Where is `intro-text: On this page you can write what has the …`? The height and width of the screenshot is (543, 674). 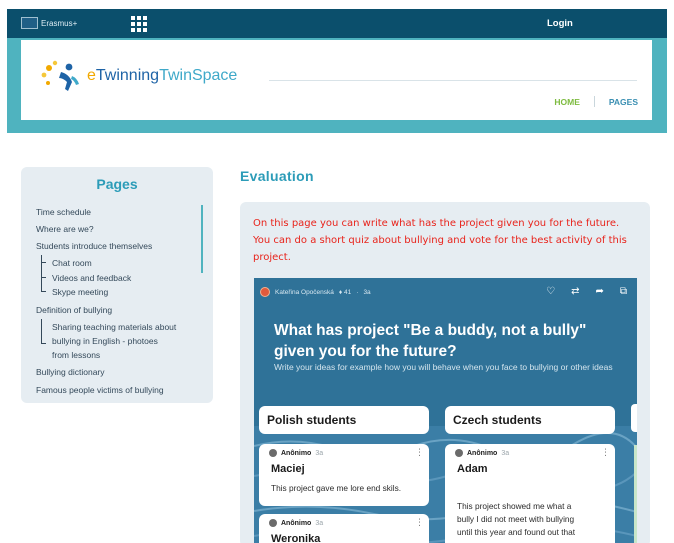
intro-text: On this page you can write what has the … is located at coordinates (440, 240).